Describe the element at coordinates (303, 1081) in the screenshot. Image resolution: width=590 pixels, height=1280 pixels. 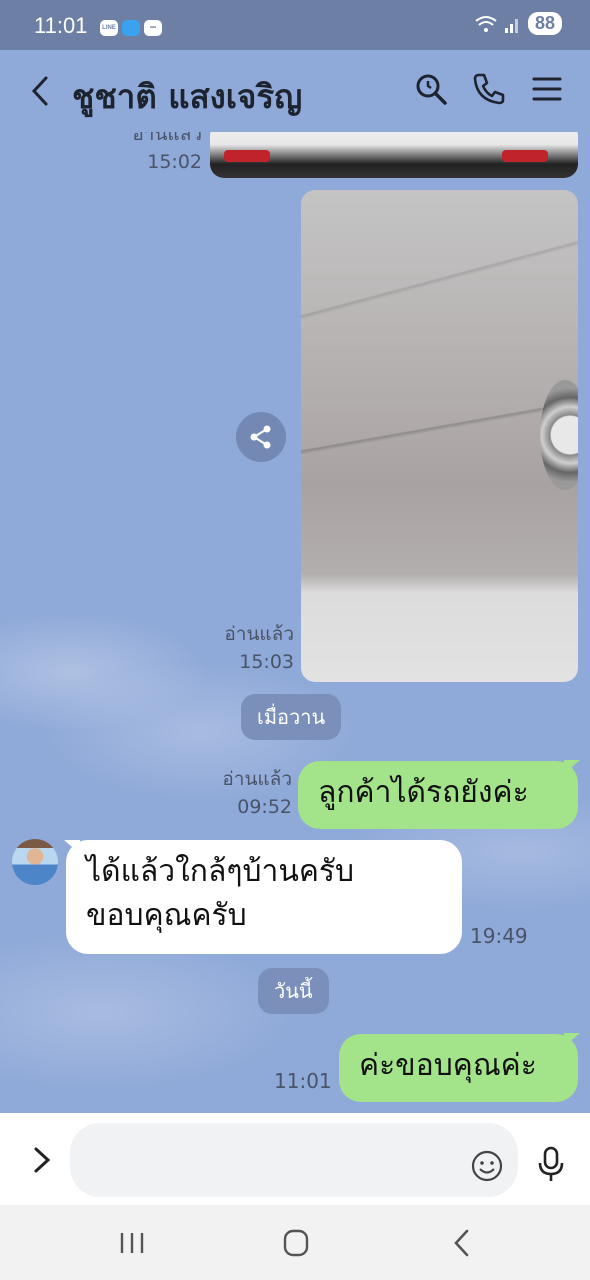
I see `message-time: 11:01` at that location.